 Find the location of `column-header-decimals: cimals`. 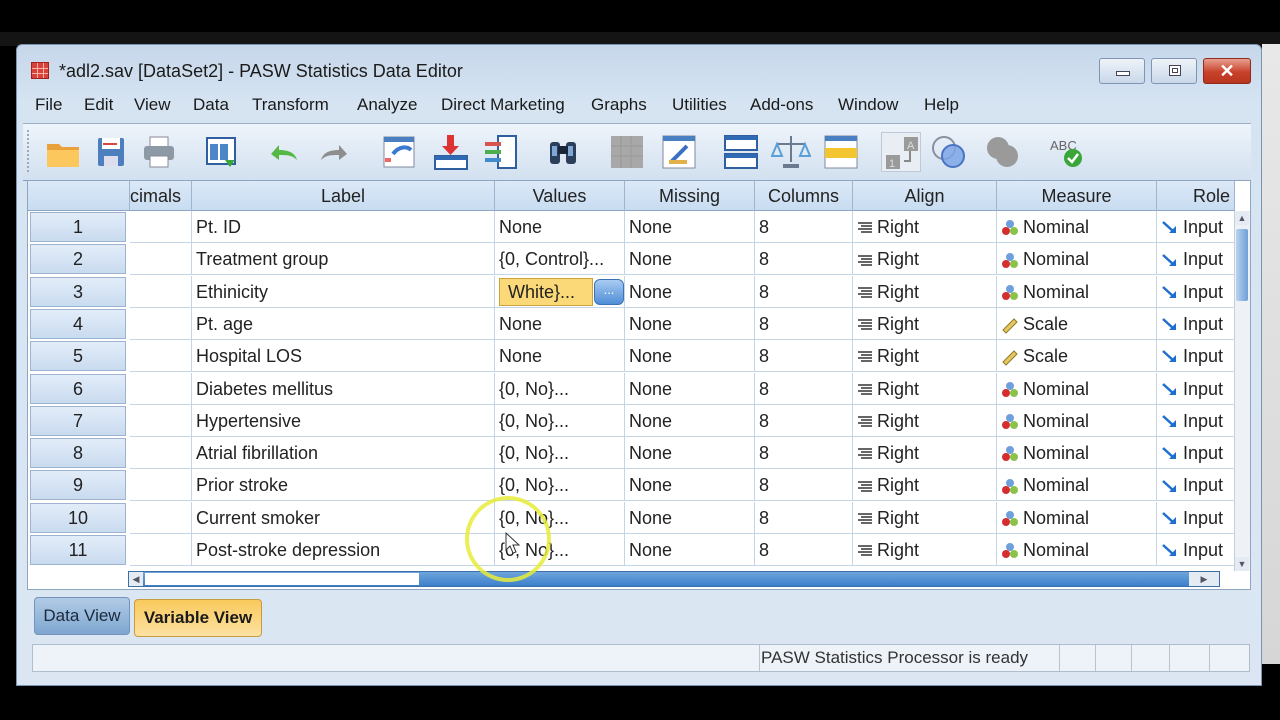

column-header-decimals: cimals is located at coordinates (161, 196).